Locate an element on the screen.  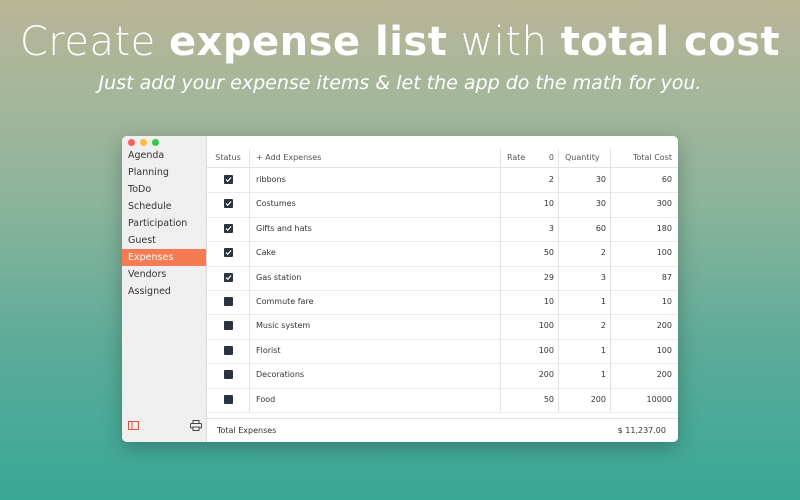
table-row: Food 50 200 10000 is located at coordinates (442, 400).